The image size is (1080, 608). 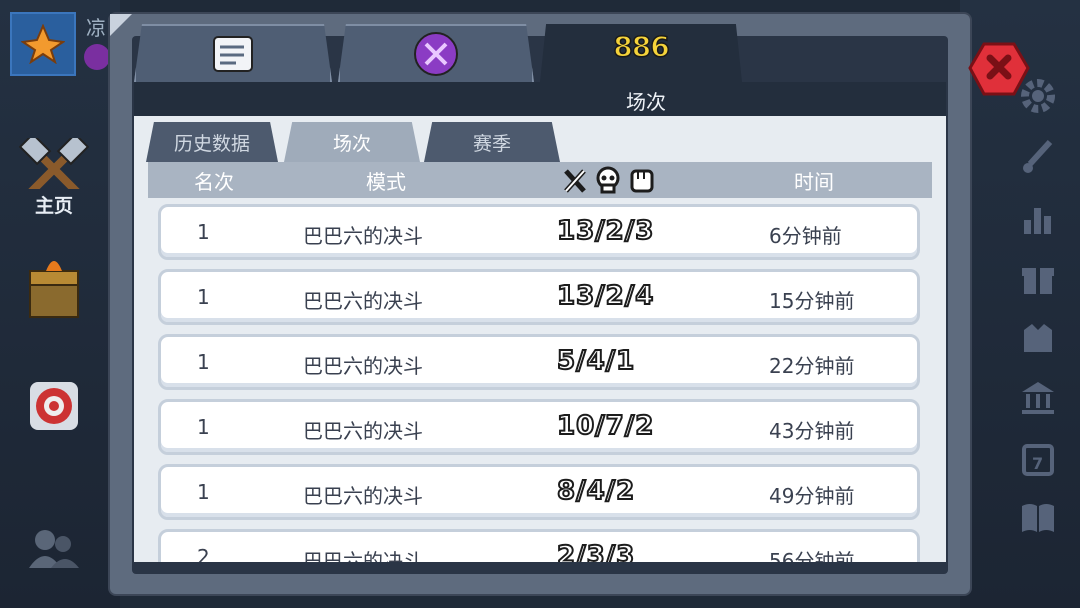 I want to click on header-kda, so click(x=610, y=182).